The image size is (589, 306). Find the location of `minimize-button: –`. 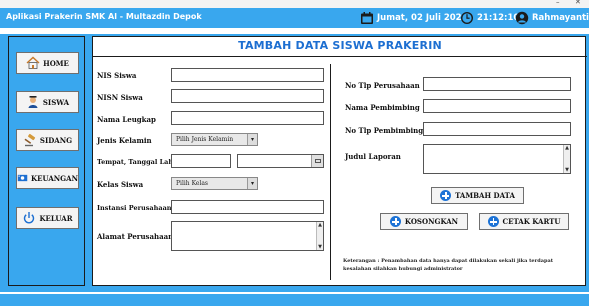

minimize-button: – is located at coordinates (558, 3).